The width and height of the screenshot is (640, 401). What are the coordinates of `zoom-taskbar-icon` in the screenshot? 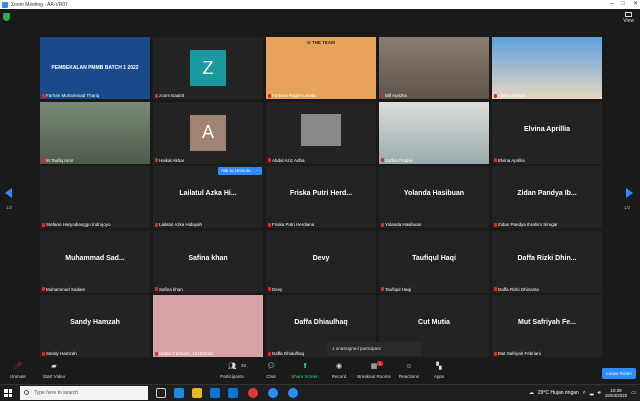 It's located at (273, 393).